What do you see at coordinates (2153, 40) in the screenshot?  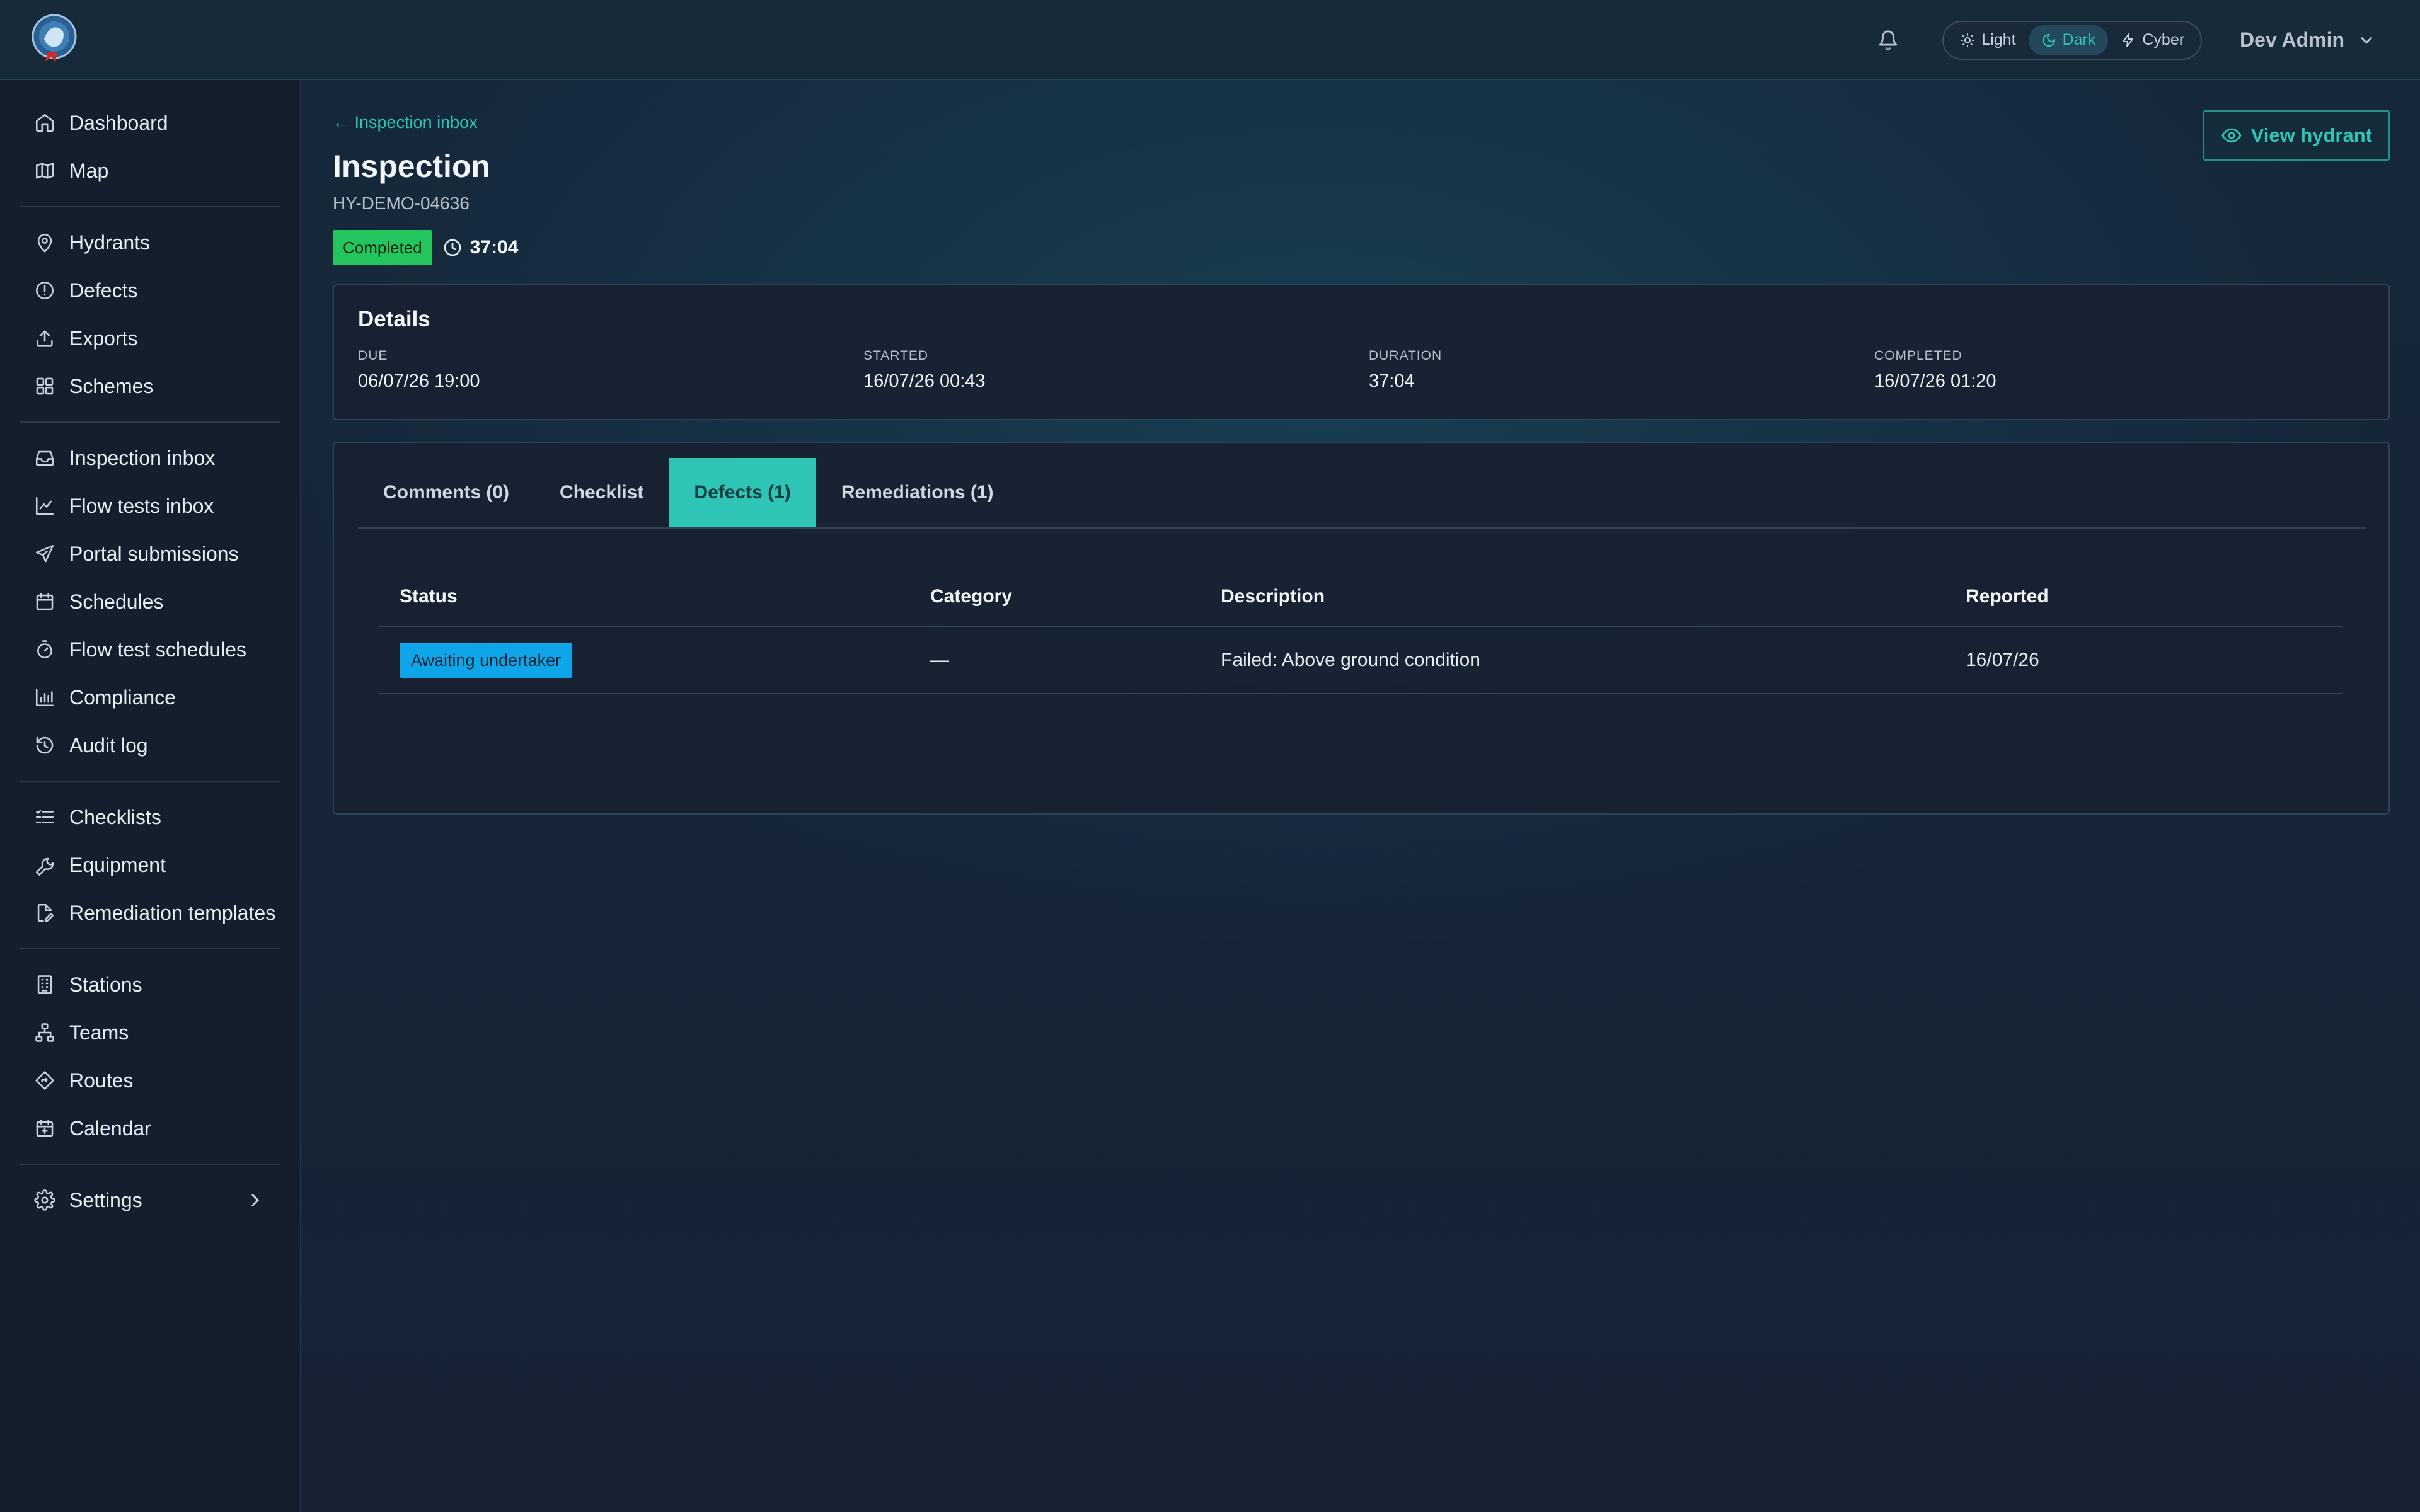 I see `theme-cyber-button: Cyber` at bounding box center [2153, 40].